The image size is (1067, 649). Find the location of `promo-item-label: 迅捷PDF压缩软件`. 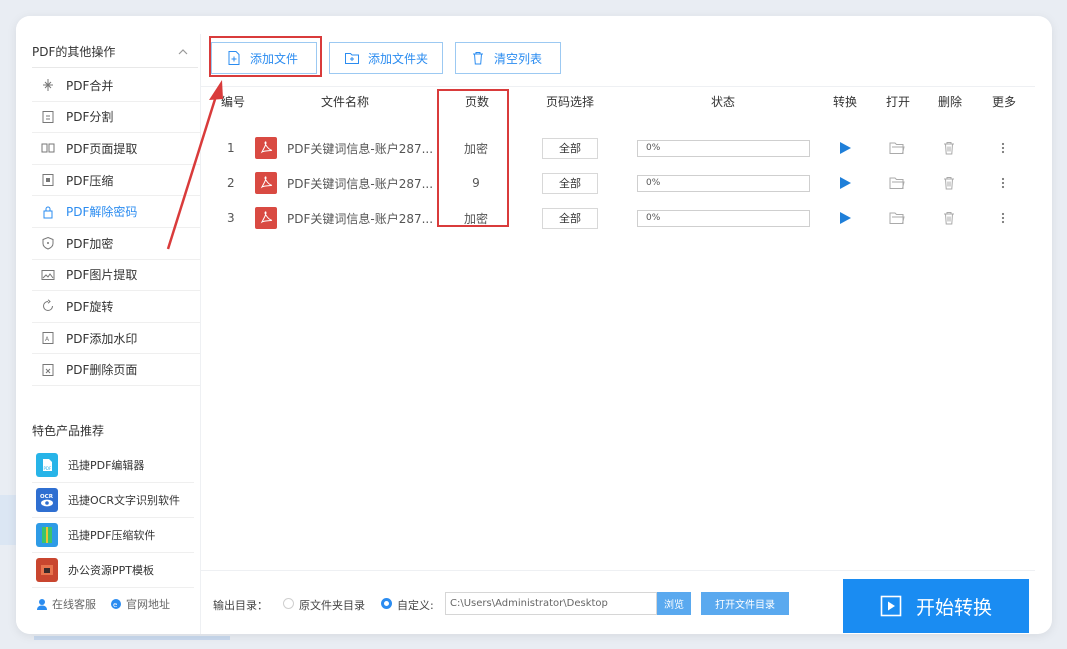

promo-item-label: 迅捷PDF压缩软件 is located at coordinates (112, 535).